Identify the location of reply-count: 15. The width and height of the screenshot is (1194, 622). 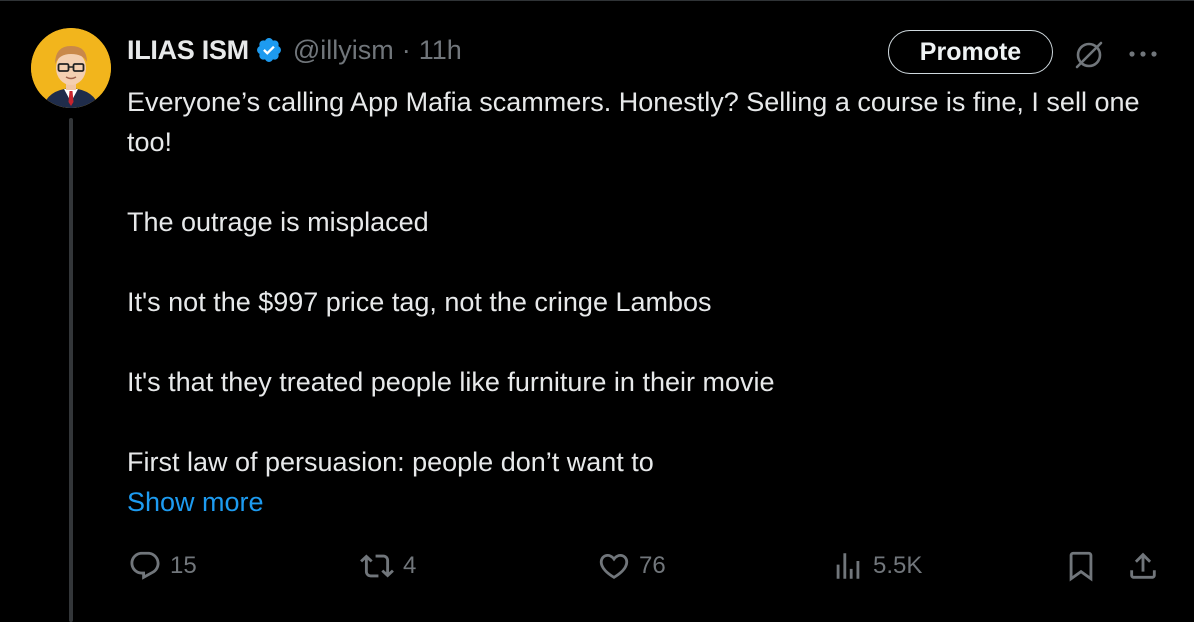
(183, 565).